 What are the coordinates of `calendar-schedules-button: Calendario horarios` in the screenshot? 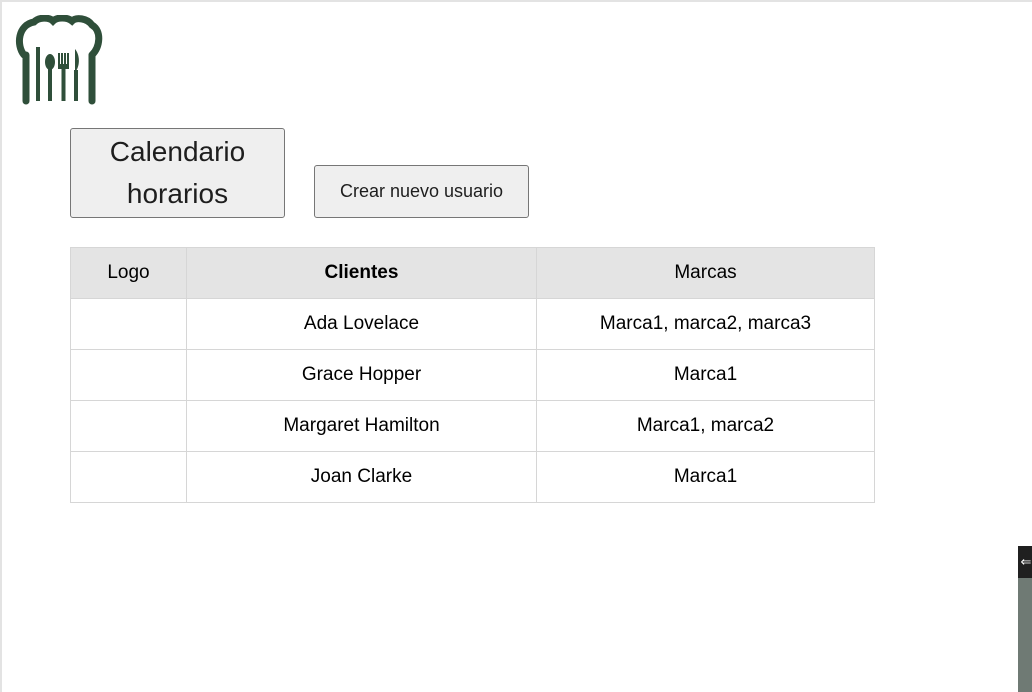 It's located at (177, 173).